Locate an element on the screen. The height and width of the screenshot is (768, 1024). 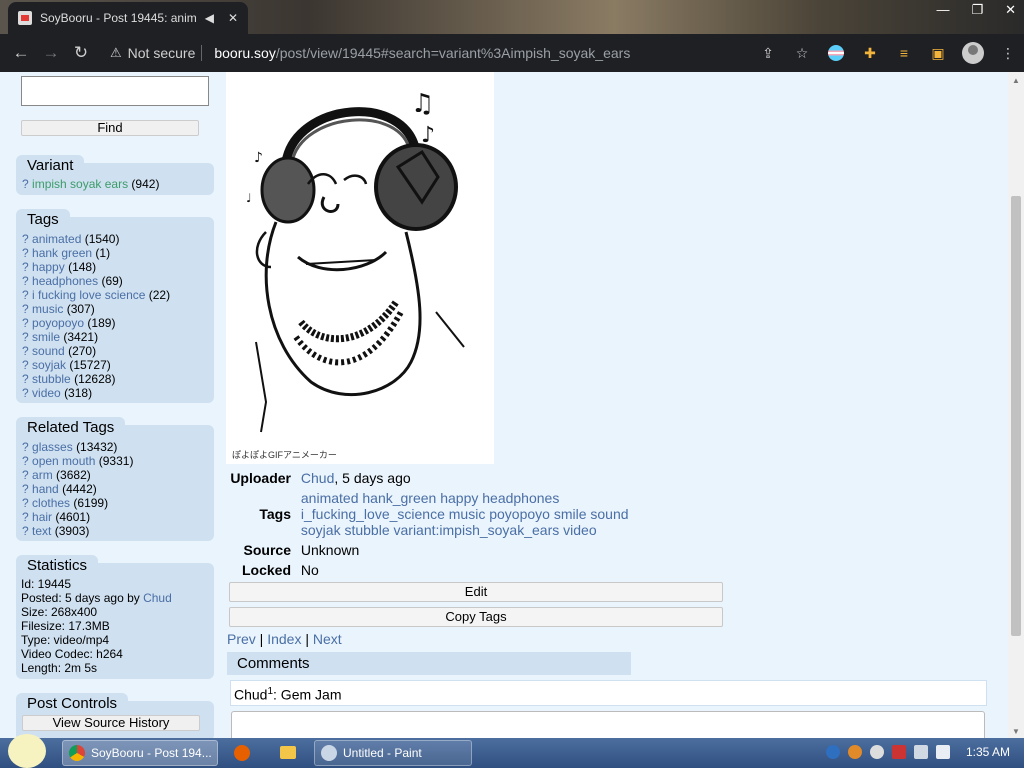
extension-flag-icon is located at coordinates (836, 53).